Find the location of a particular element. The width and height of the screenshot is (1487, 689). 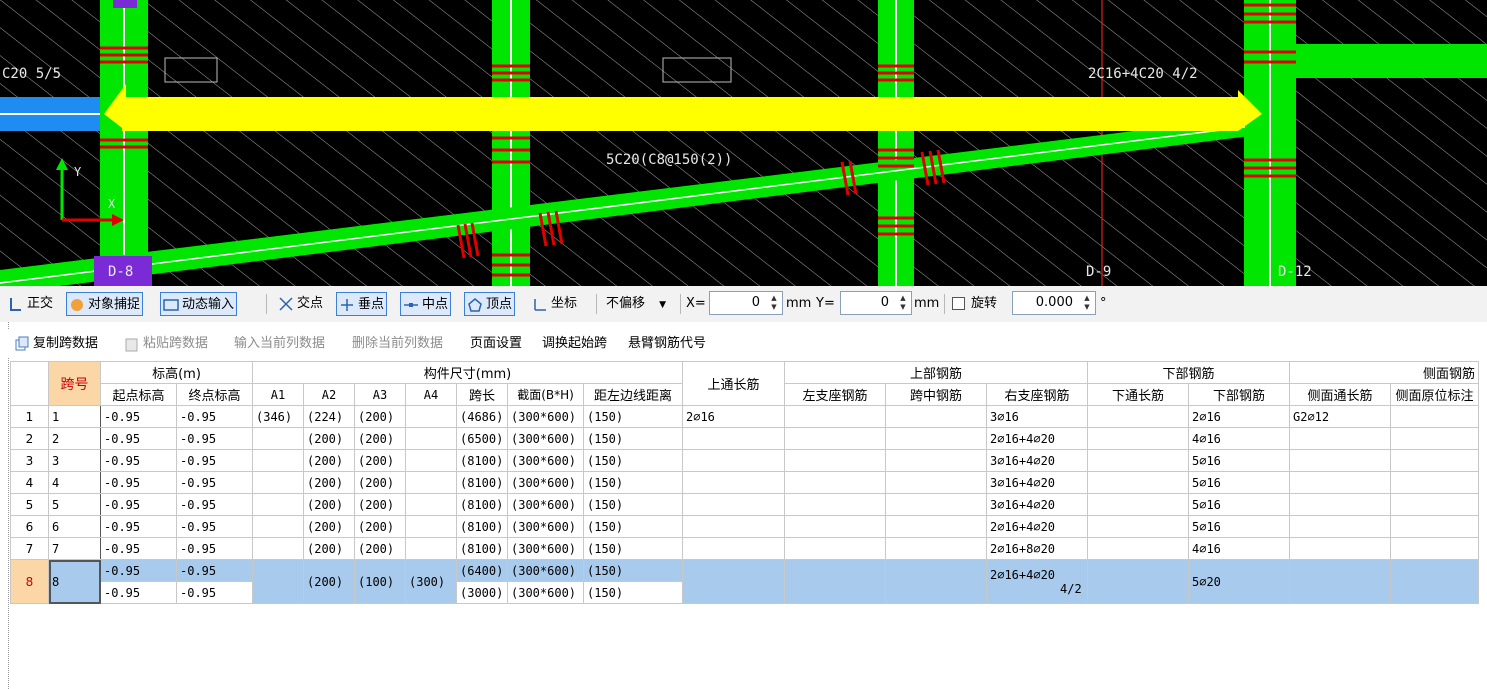

cell-a3: (100) is located at coordinates (380, 581).